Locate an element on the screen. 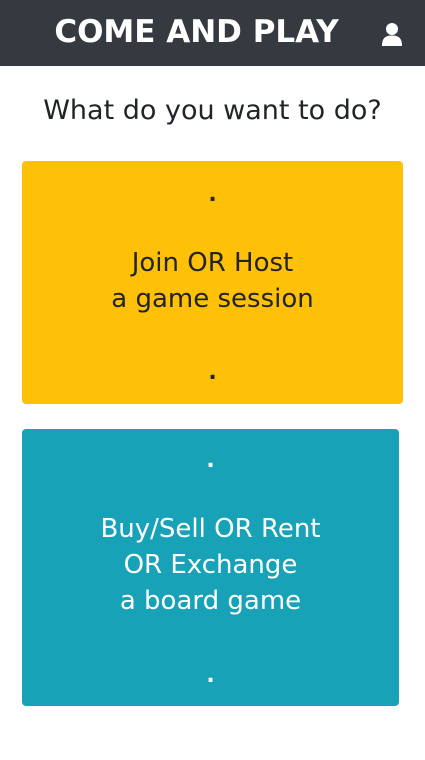  user-account-button is located at coordinates (392, 35).